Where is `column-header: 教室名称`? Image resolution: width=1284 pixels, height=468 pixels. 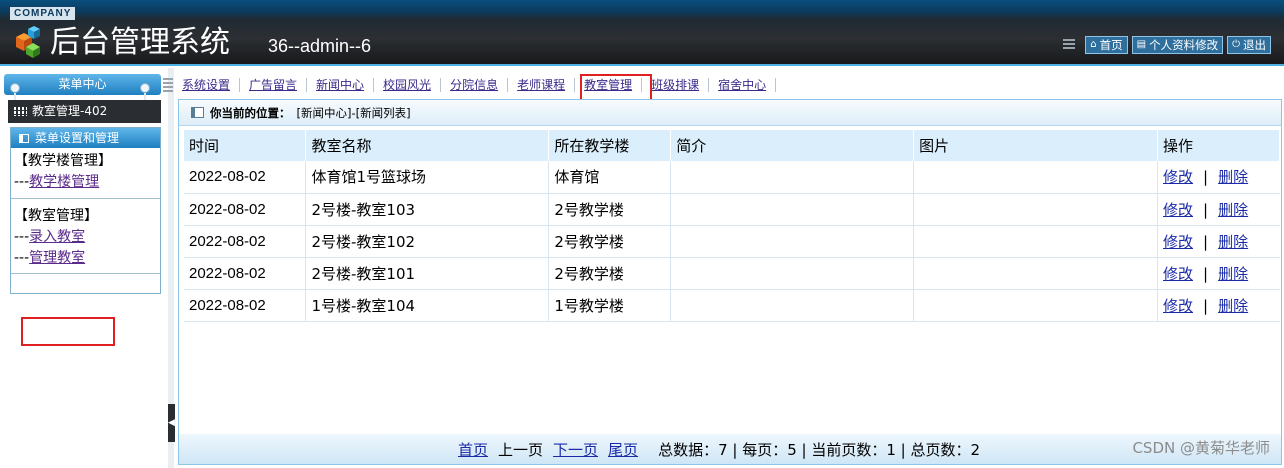 column-header: 教室名称 is located at coordinates (427, 145).